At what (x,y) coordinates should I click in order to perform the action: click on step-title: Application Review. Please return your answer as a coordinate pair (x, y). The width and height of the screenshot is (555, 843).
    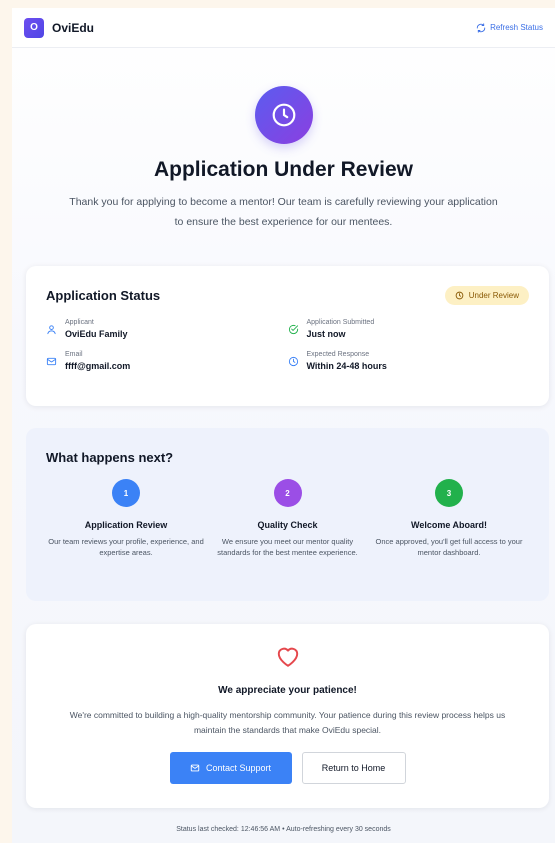
    Looking at the image, I should click on (126, 525).